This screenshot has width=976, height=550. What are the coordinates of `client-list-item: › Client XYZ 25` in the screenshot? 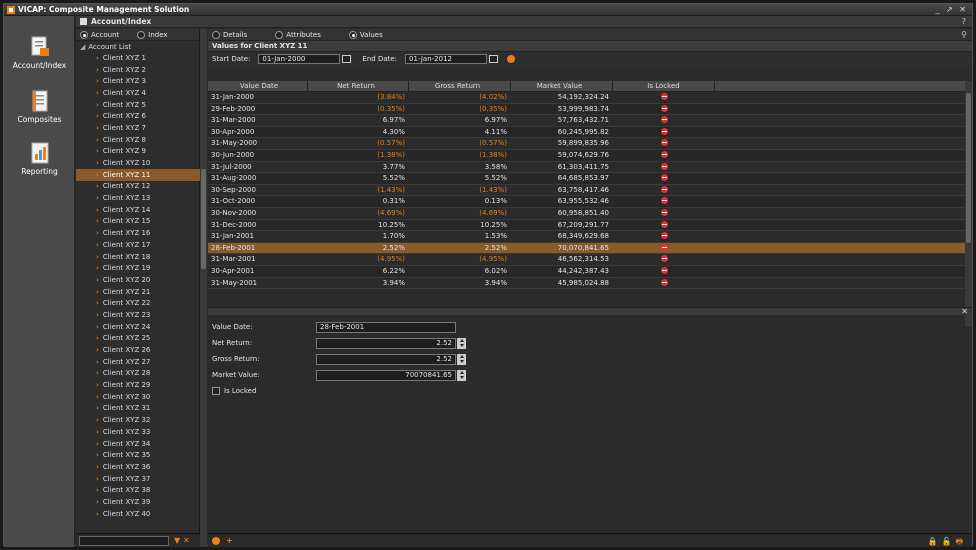 It's located at (138, 339).